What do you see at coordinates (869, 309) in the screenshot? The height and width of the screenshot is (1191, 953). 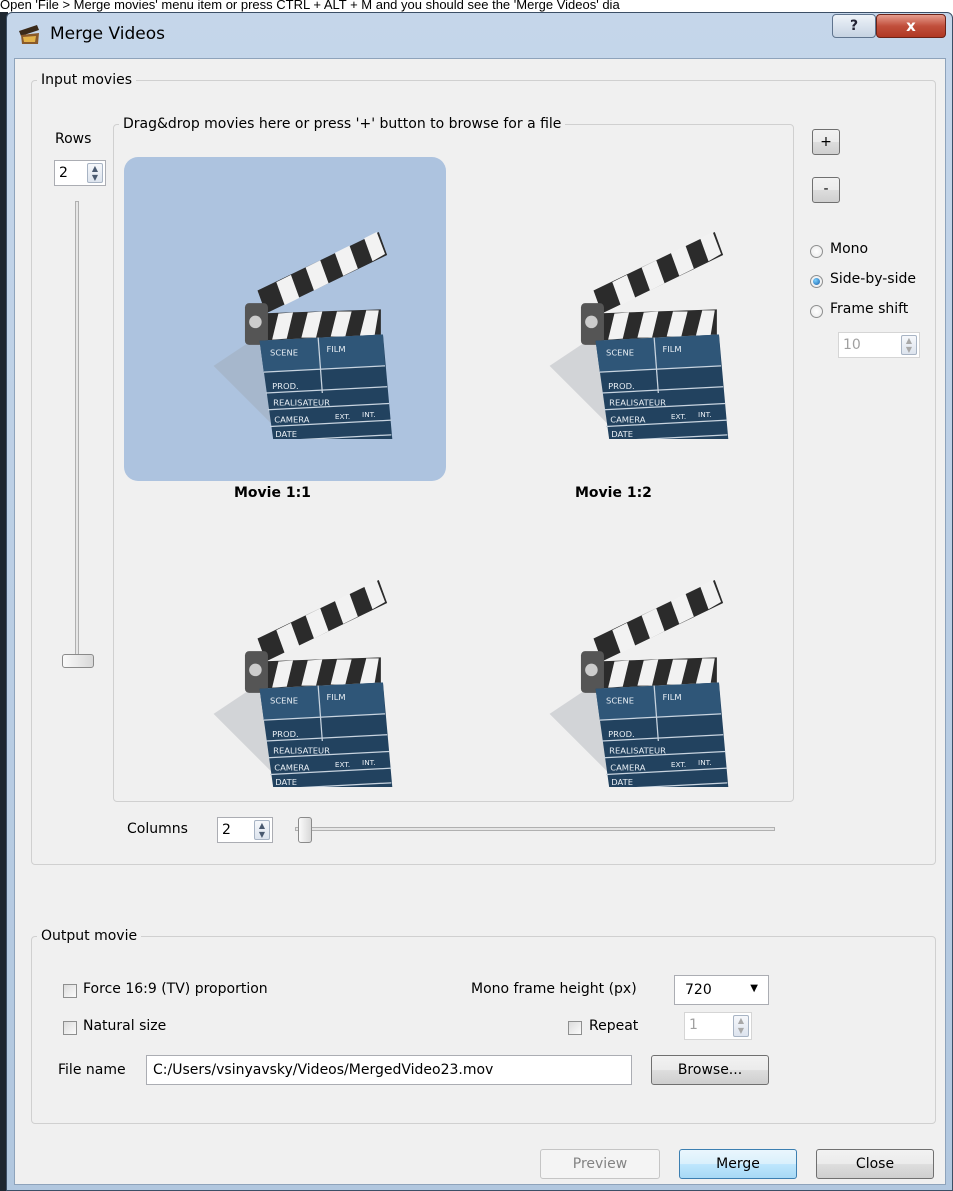 I see `mode-frame-shift-label: Frame shift` at bounding box center [869, 309].